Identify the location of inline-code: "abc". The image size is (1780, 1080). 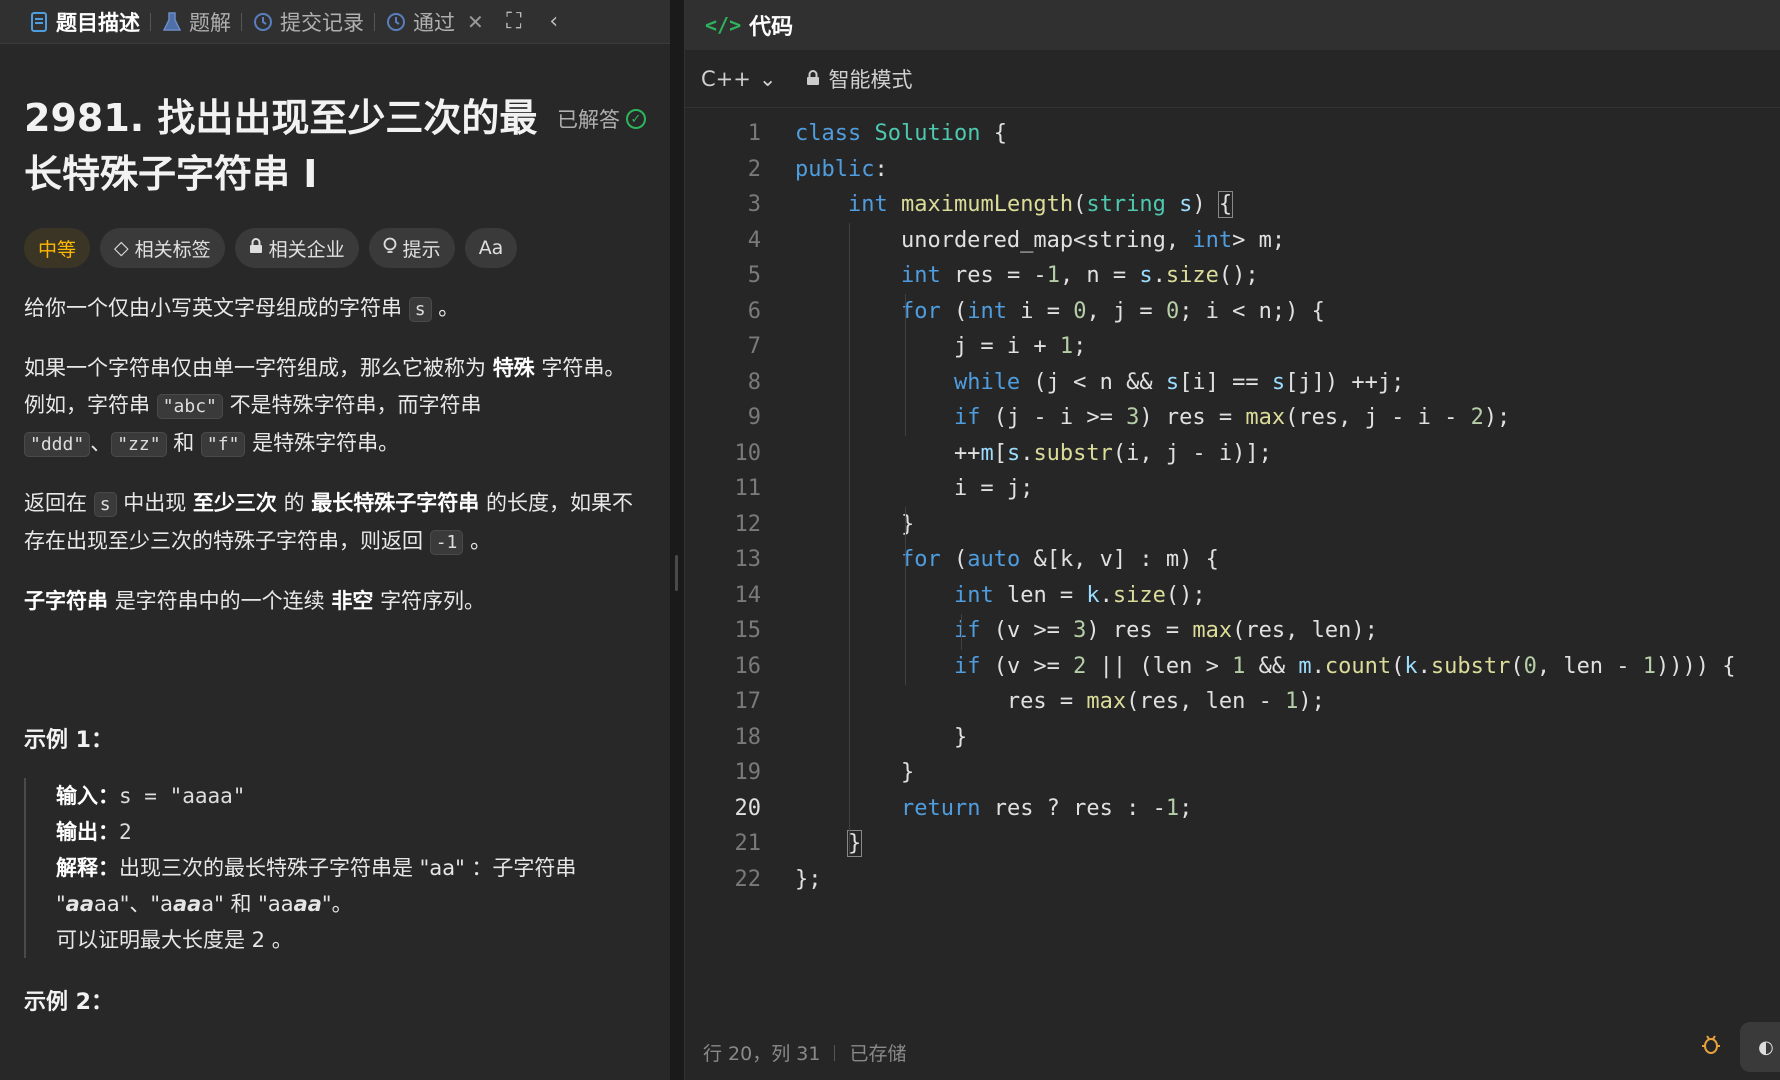
(189, 406).